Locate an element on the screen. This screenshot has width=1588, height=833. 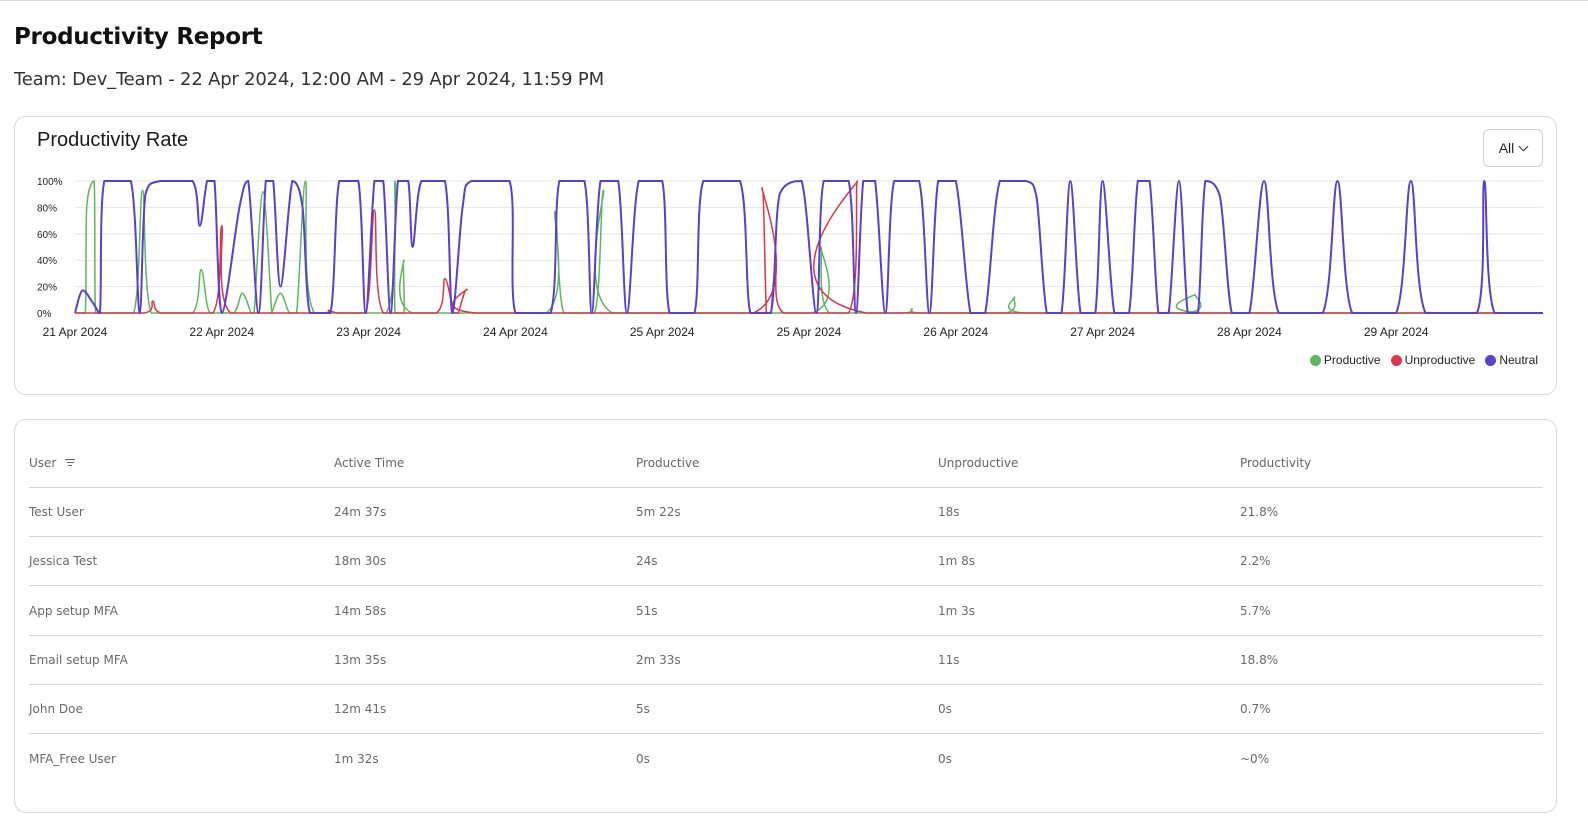
x-tick-label: 22 Apr 2024 is located at coordinates (221, 332).